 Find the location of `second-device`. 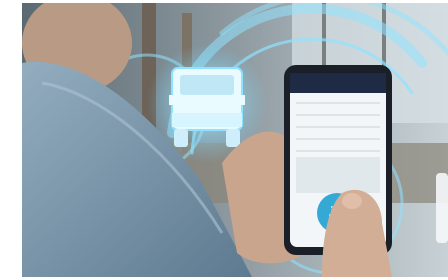

second-device is located at coordinates (442, 208).